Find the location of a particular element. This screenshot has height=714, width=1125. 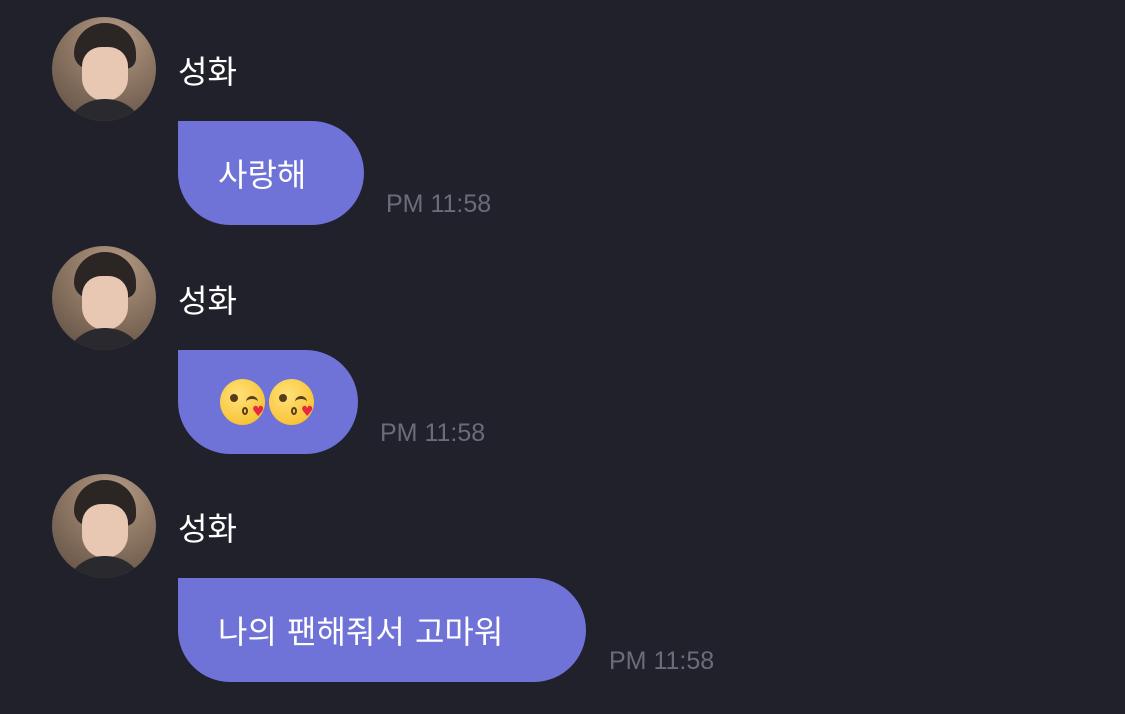

message-bubble: 나의 팬해줘서 고마워 is located at coordinates (382, 630).